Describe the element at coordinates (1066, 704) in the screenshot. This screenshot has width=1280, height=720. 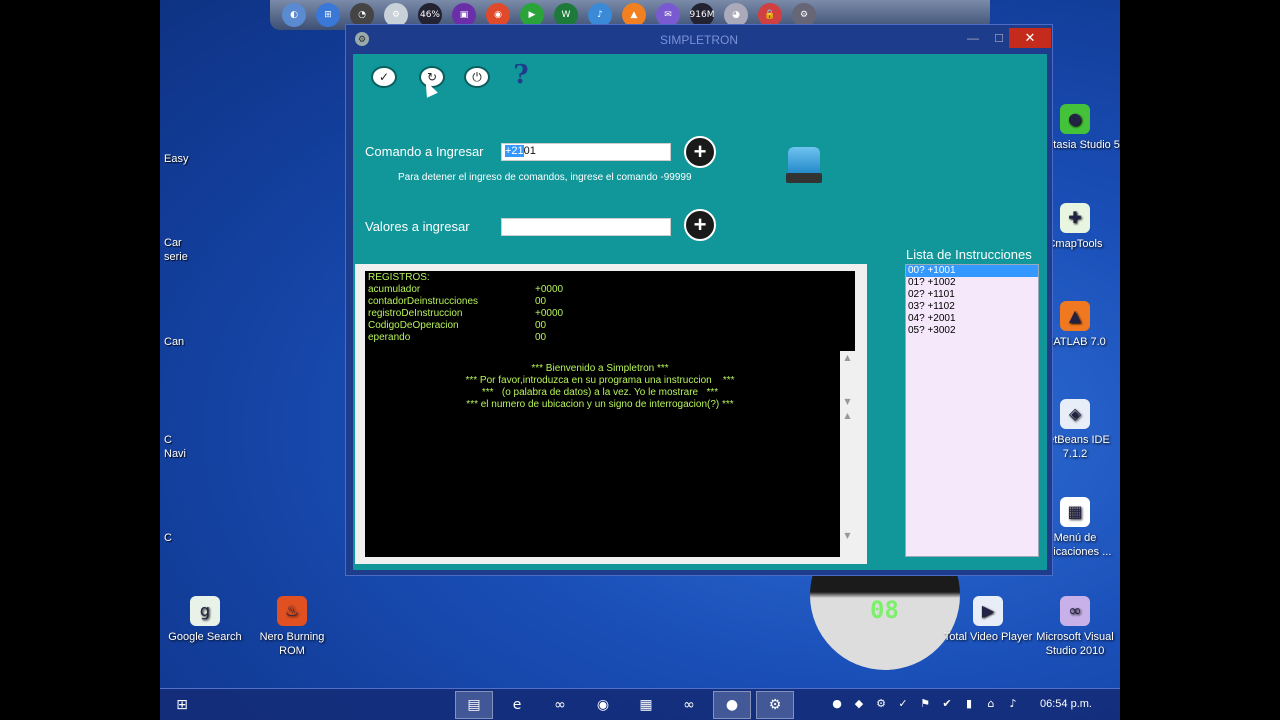
I see `taskbar-clock: 06:54 p.m.` at that location.